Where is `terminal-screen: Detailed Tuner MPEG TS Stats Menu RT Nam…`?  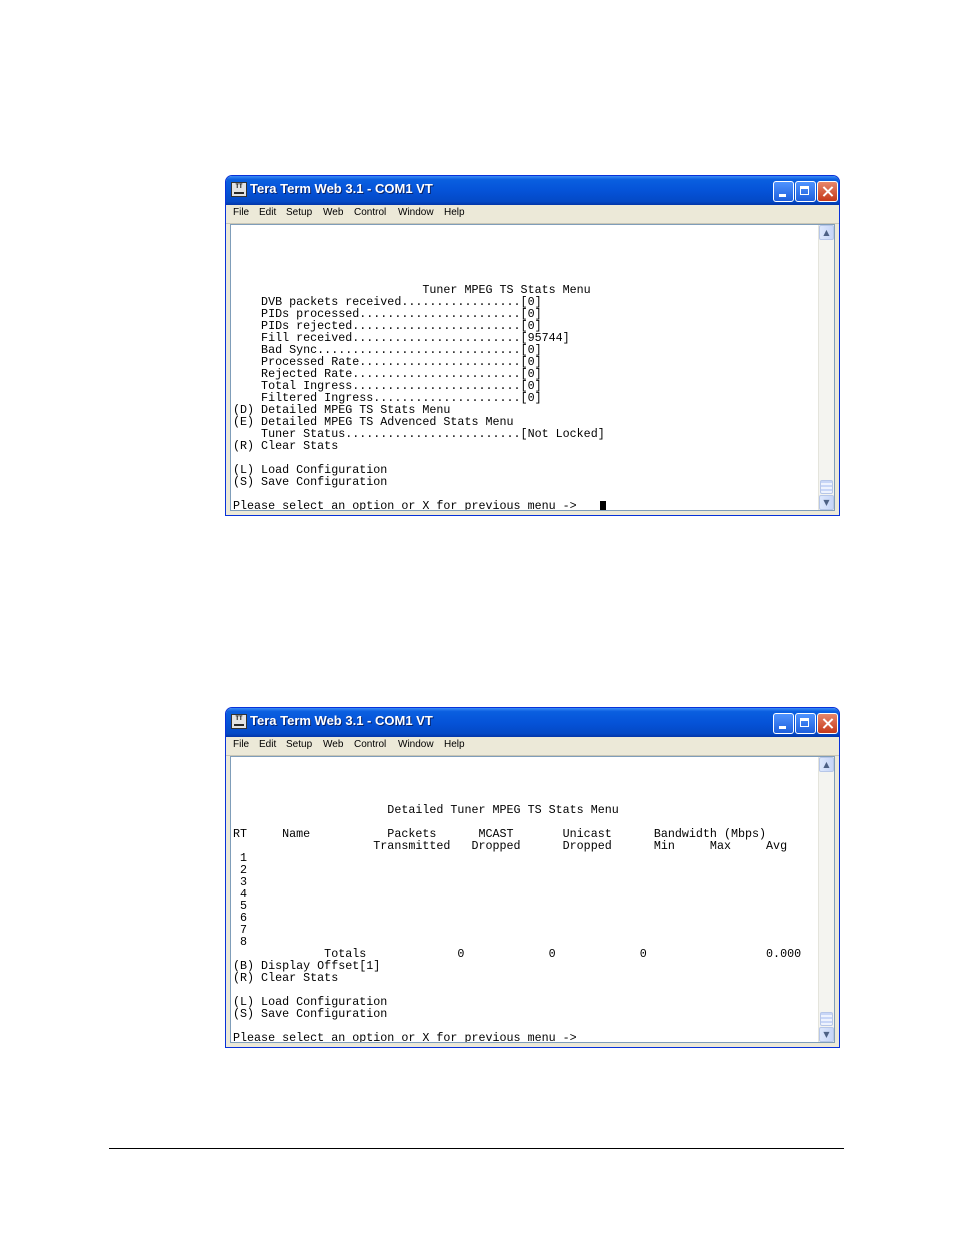 terminal-screen: Detailed Tuner MPEG TS Stats Menu RT Nam… is located at coordinates (532, 899).